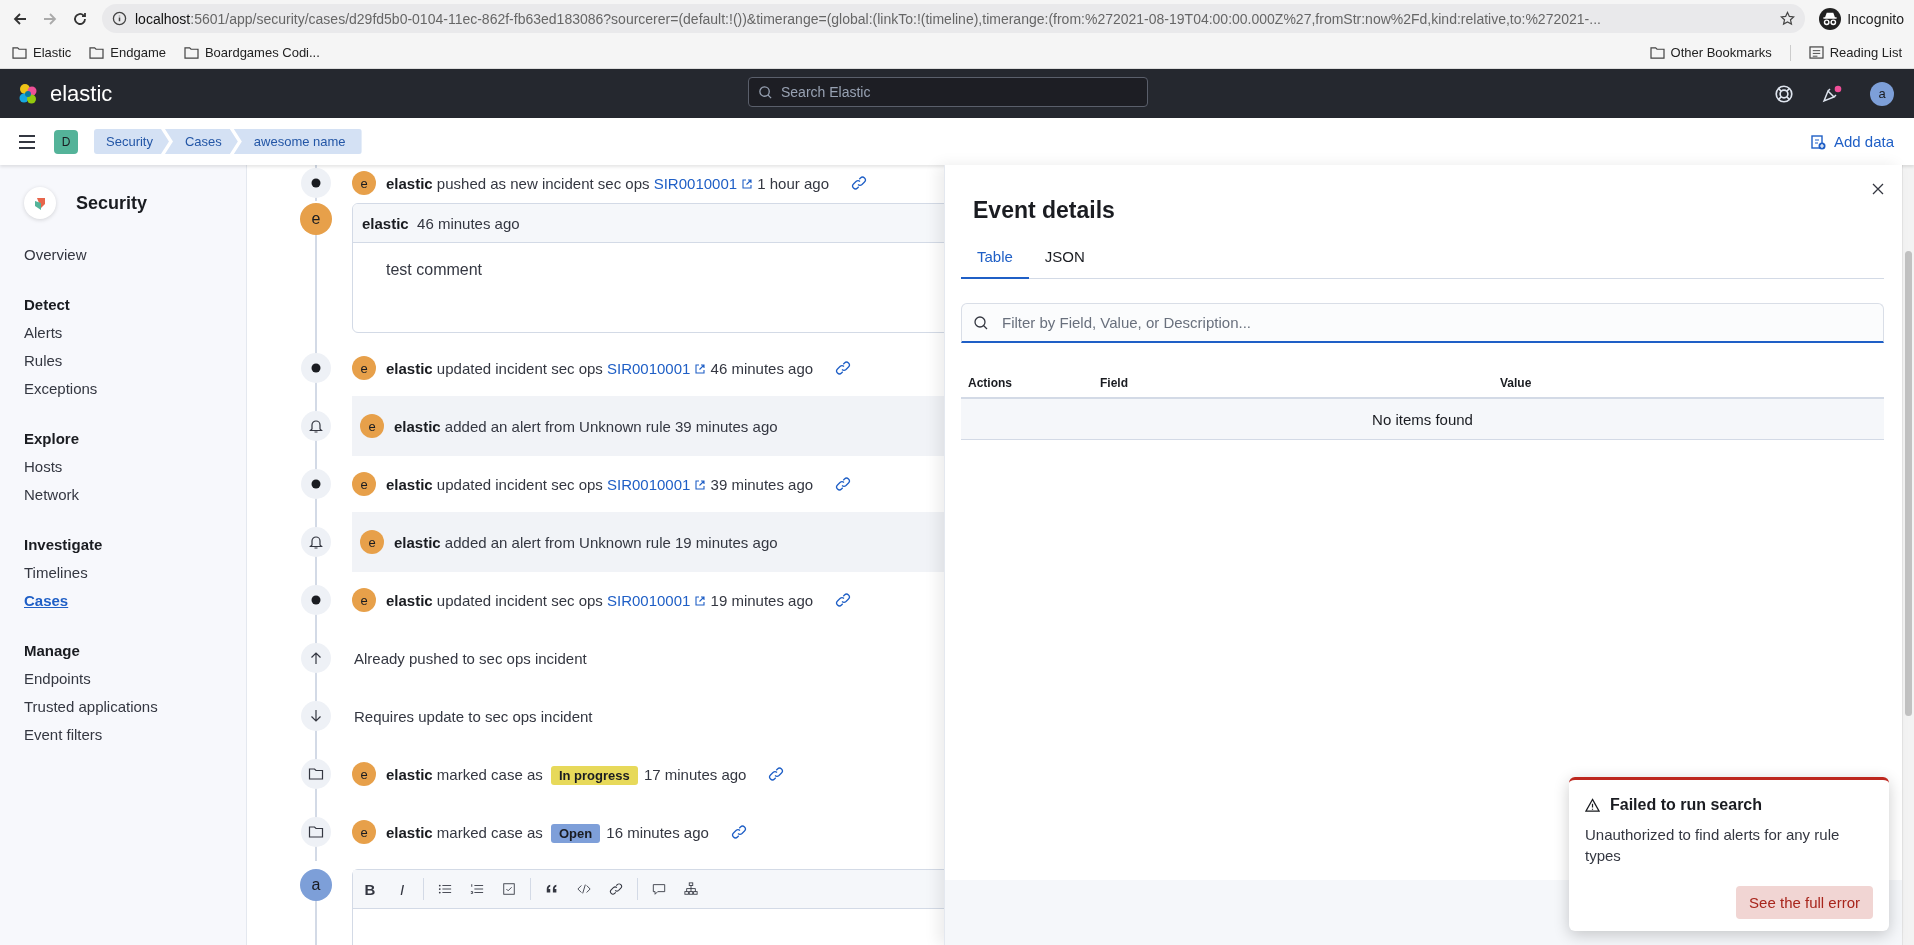 This screenshot has height=945, width=1914. Describe the element at coordinates (1516, 383) in the screenshot. I see `column-header: Value` at that location.